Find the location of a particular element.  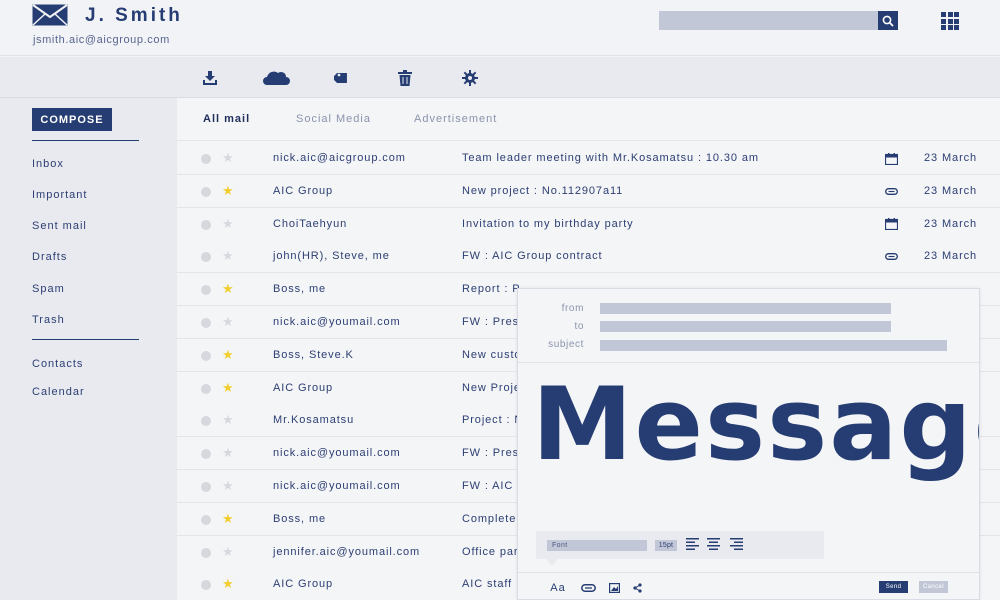

cloud-button is located at coordinates (276, 78).